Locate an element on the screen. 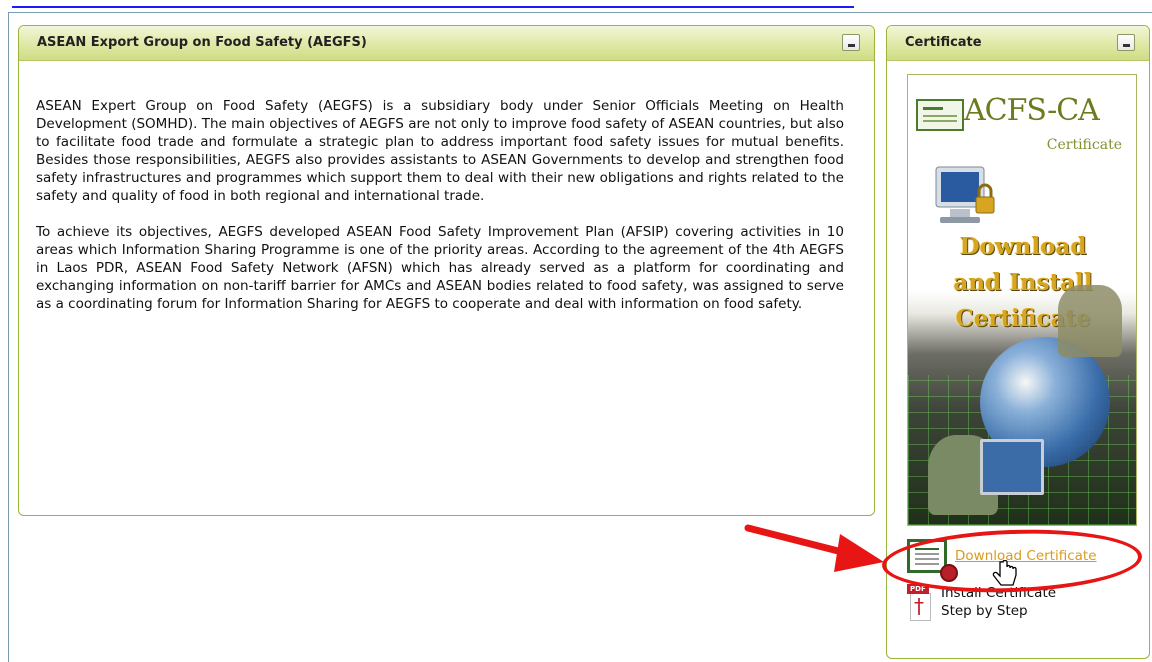 The image size is (1152, 662). hand-cursor-icon is located at coordinates (1004, 573).